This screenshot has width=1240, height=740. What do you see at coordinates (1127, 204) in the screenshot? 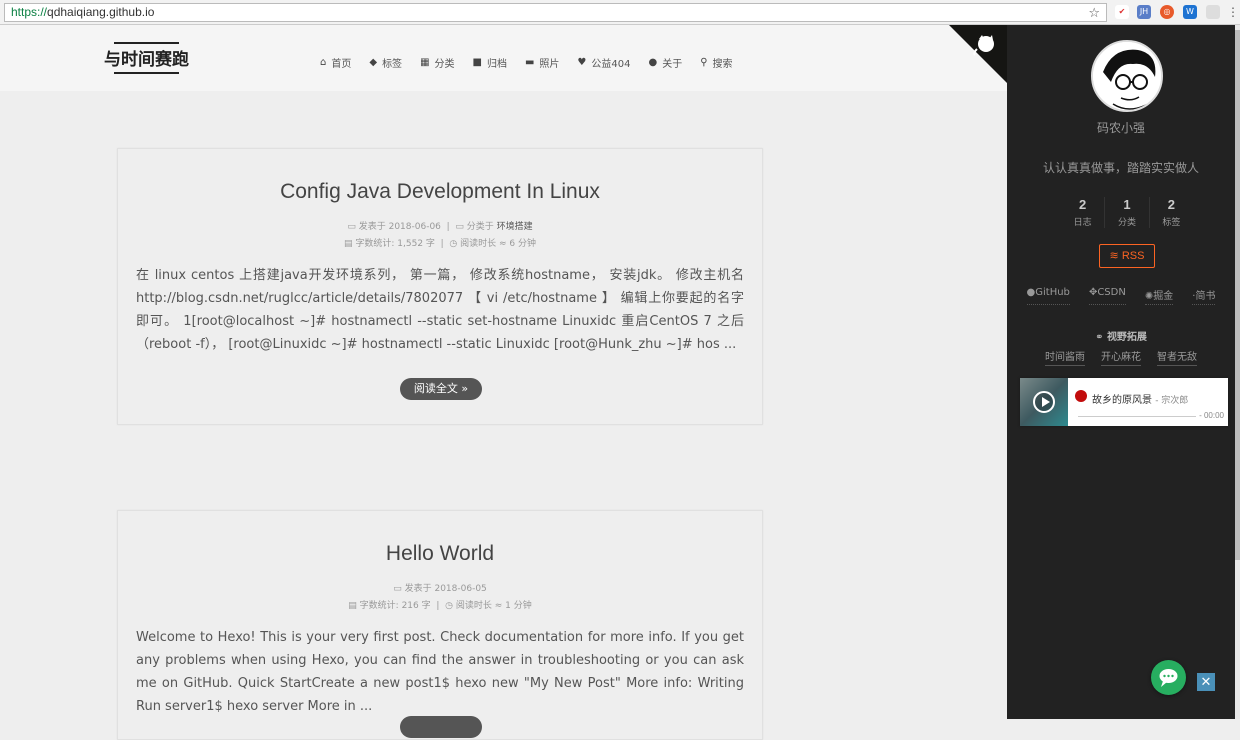
I see `stat-num: 1` at bounding box center [1127, 204].